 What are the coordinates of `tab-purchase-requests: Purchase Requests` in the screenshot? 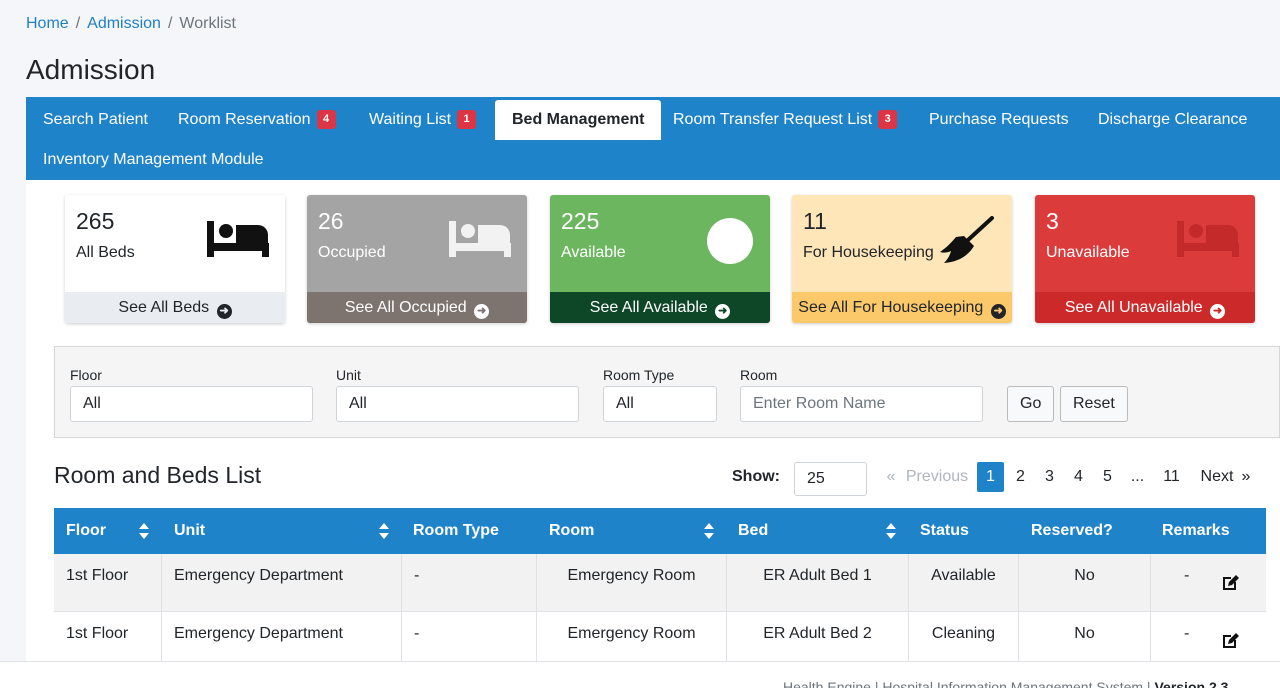 It's located at (999, 120).